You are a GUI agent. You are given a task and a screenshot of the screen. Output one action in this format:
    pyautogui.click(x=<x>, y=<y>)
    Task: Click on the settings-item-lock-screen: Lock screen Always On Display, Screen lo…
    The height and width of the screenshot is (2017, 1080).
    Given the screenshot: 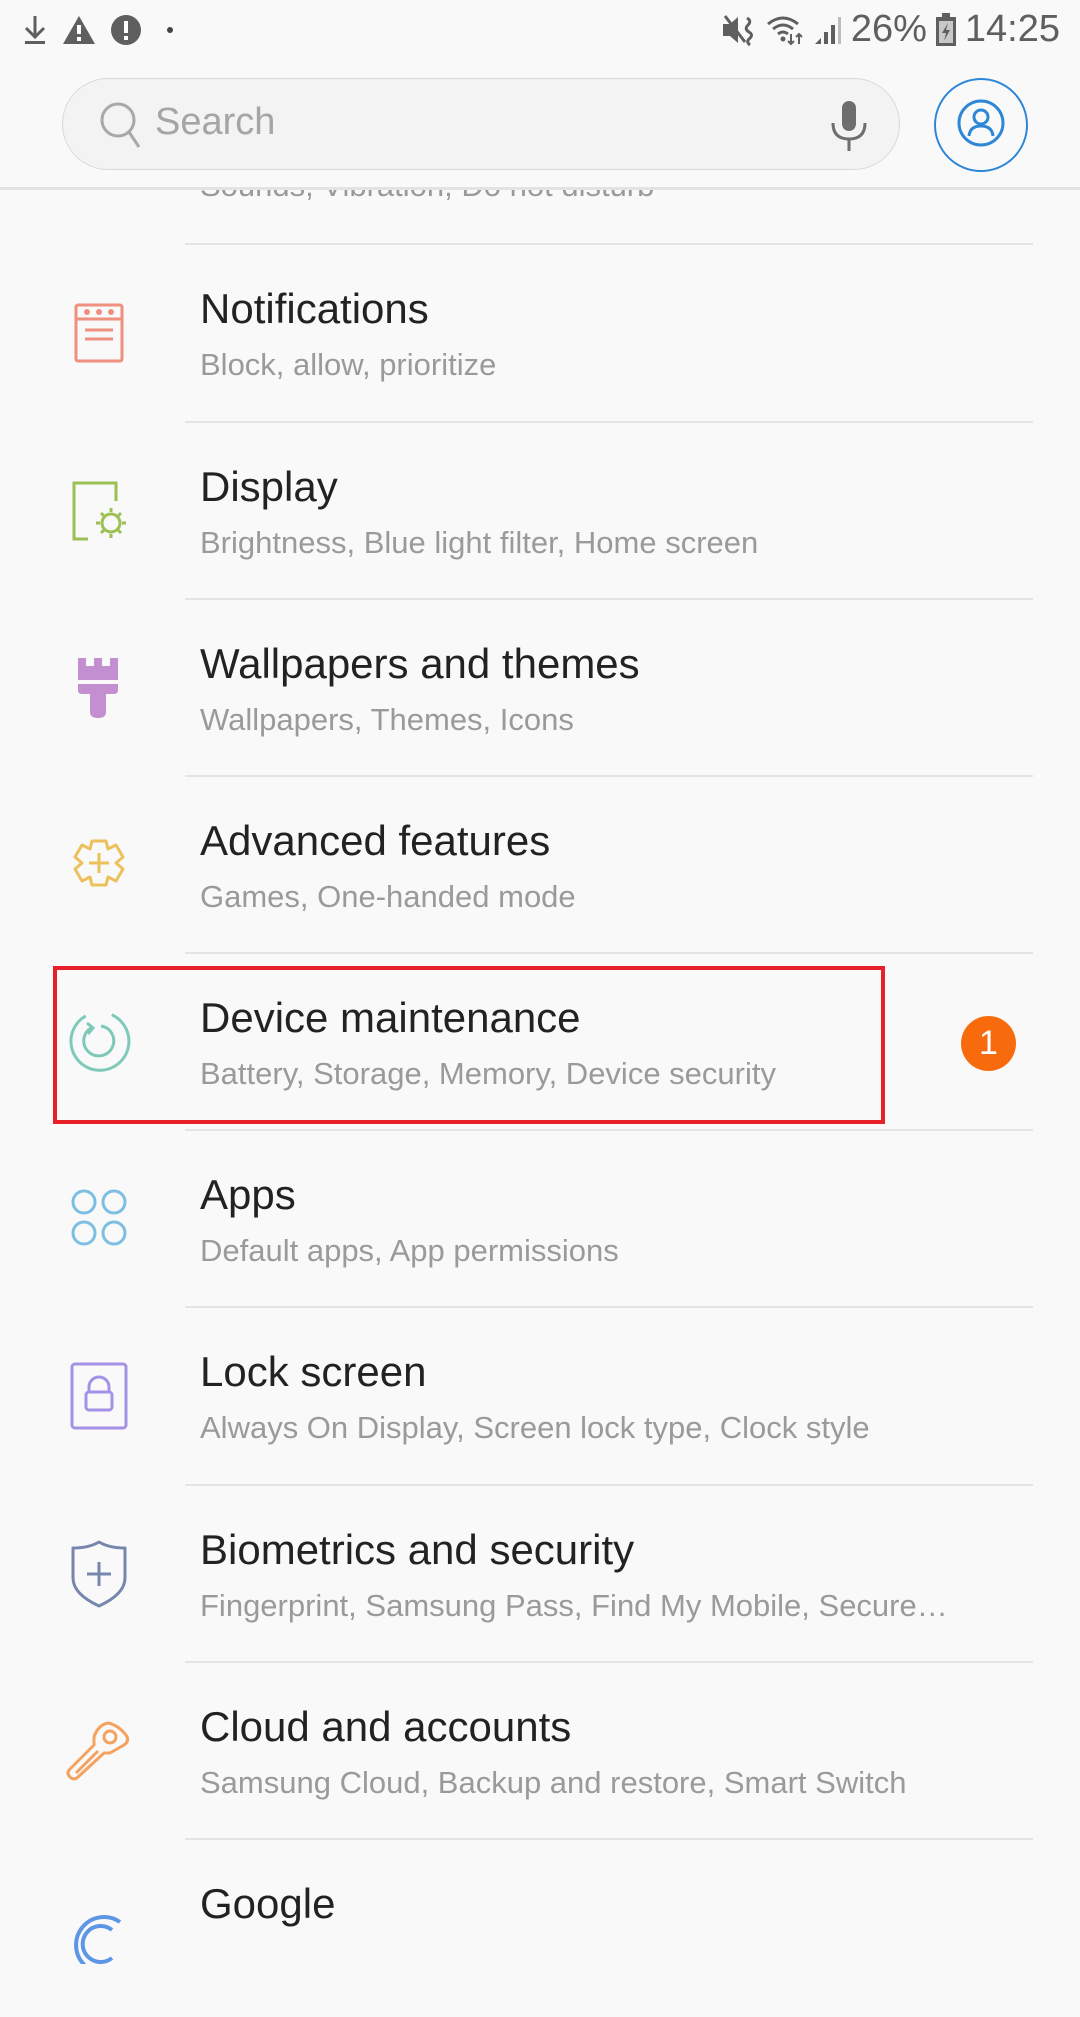 What is the action you would take?
    pyautogui.click(x=540, y=1396)
    